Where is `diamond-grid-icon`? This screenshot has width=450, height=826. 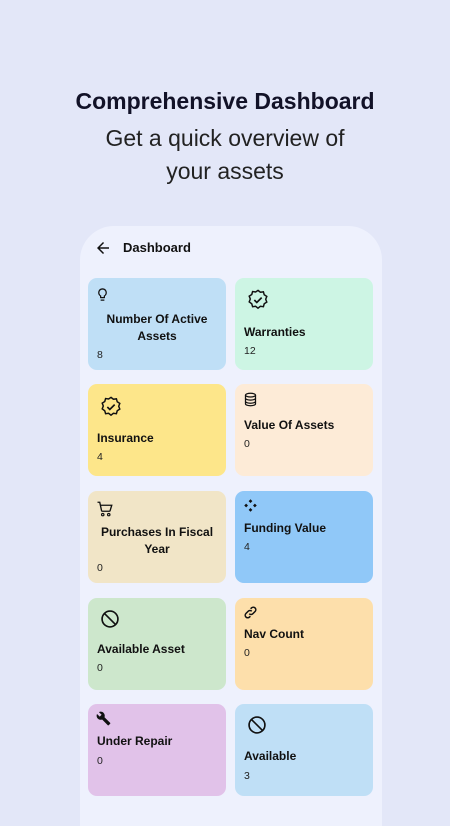 diamond-grid-icon is located at coordinates (250, 505).